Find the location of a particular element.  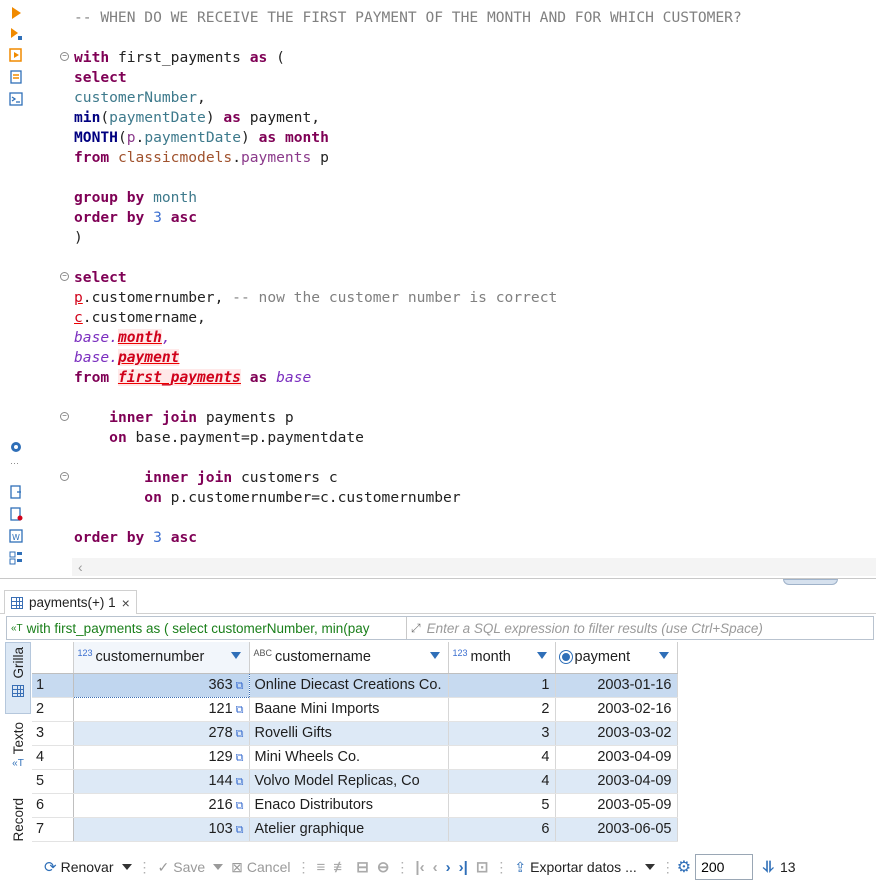

cell-payment: 2003-02-16 is located at coordinates (616, 709).